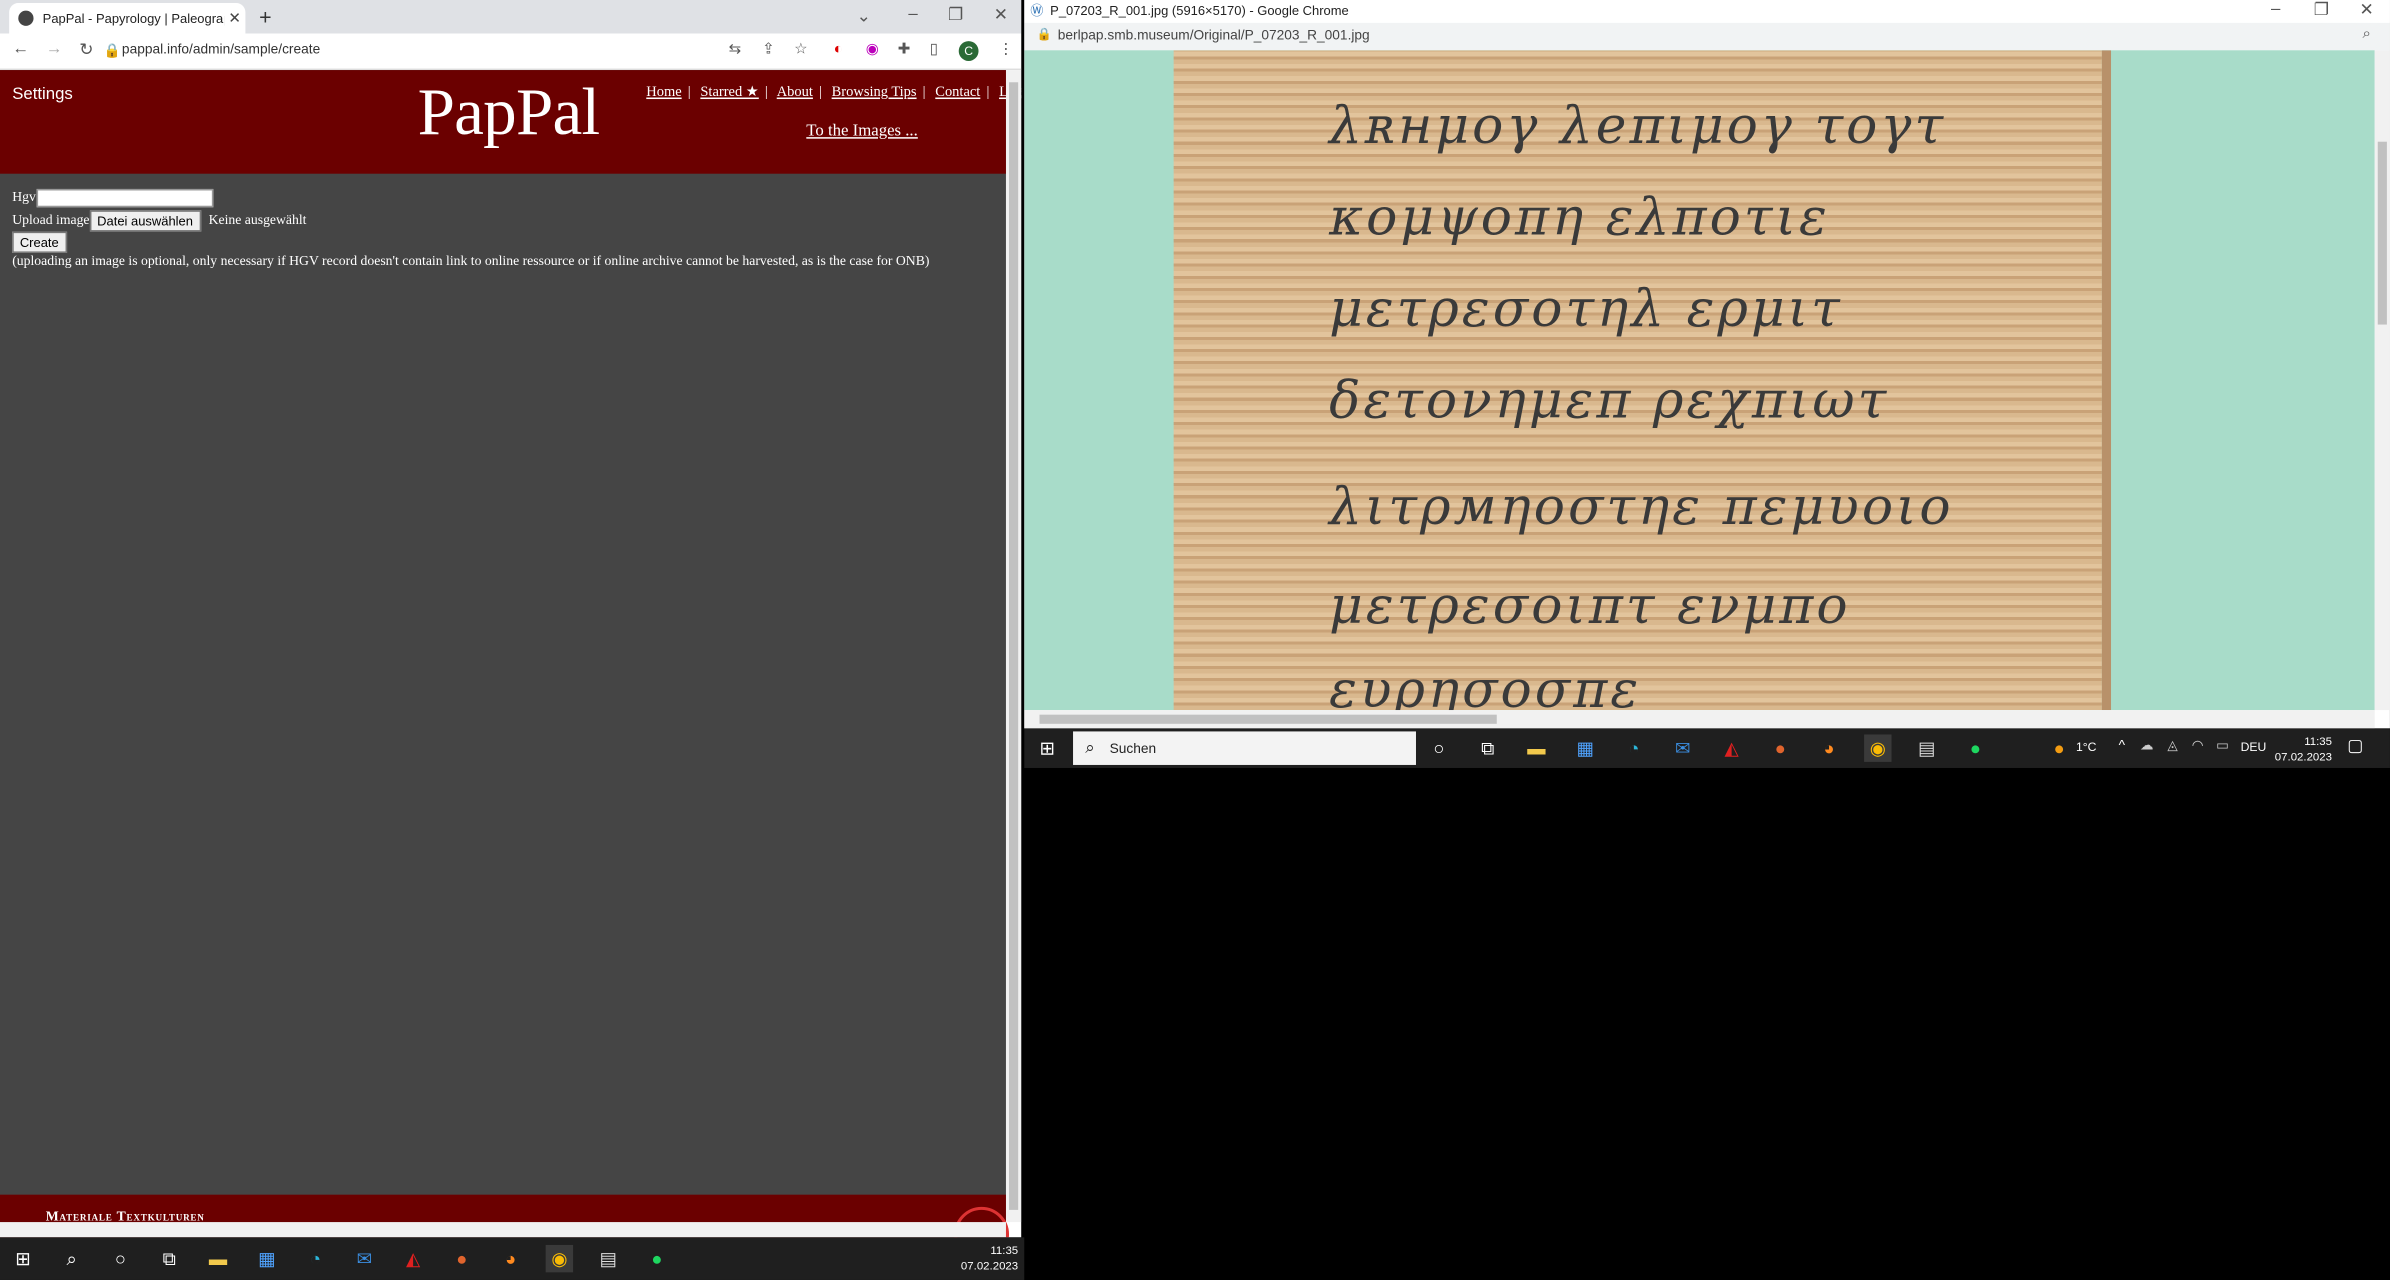 The height and width of the screenshot is (1280, 2390). What do you see at coordinates (874, 92) in the screenshot?
I see `menu-browsing-tips: Browsing Tips` at bounding box center [874, 92].